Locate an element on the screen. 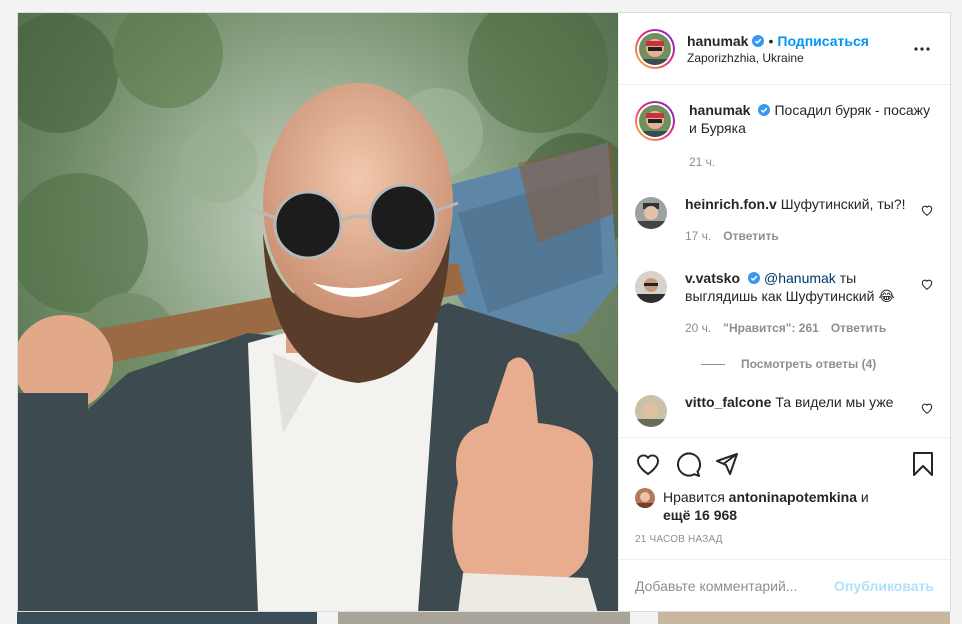 The width and height of the screenshot is (962, 624). view-replies-line is located at coordinates (713, 364).